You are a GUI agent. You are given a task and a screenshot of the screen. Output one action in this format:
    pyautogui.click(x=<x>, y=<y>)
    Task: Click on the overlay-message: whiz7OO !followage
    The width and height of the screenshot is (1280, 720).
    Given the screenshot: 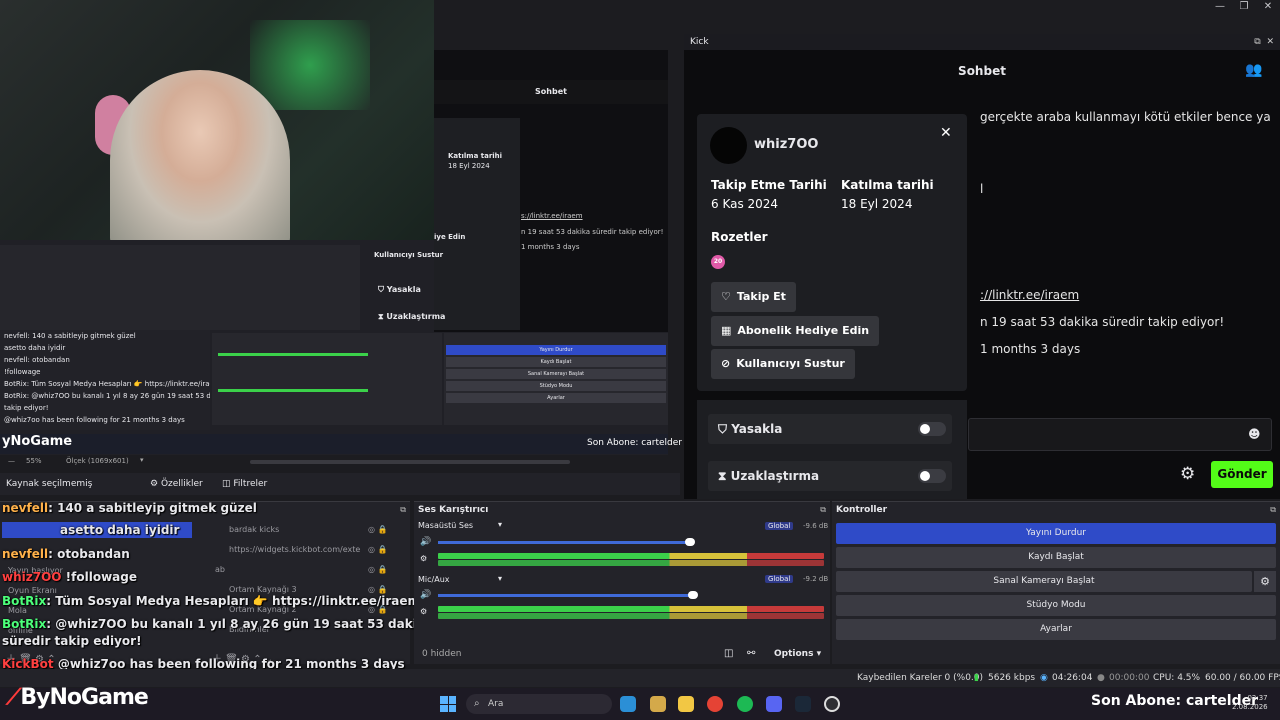 What is the action you would take?
    pyautogui.click(x=69, y=577)
    